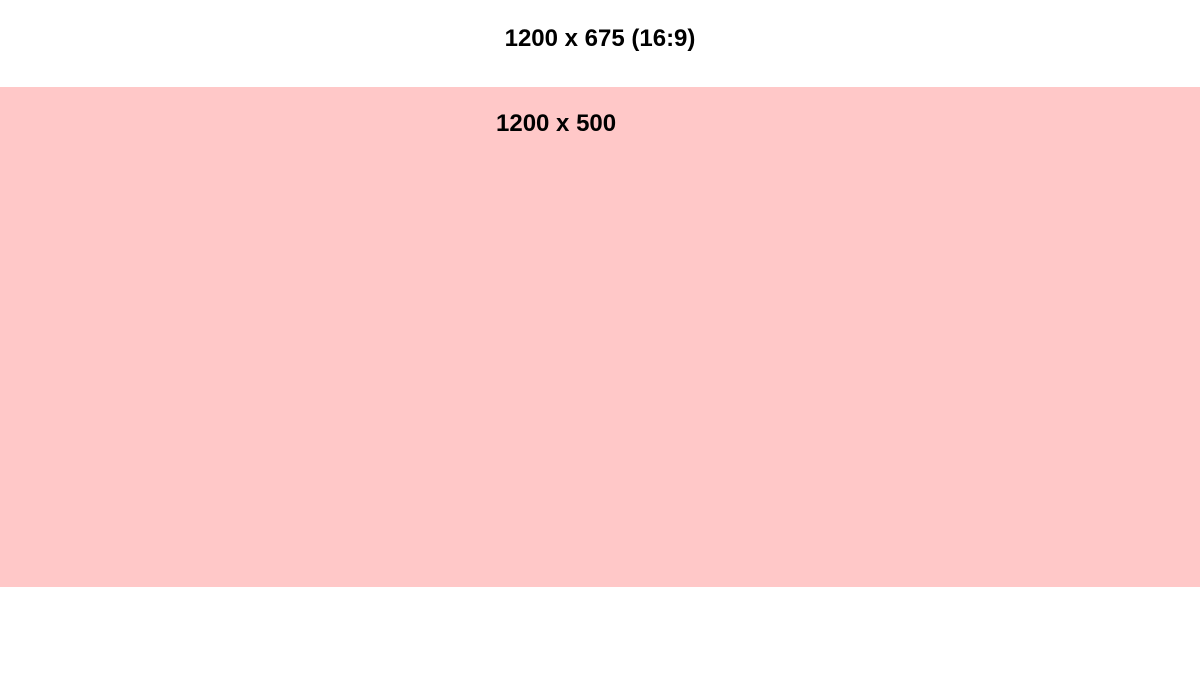 This screenshot has height=675, width=1200. Describe the element at coordinates (556, 123) in the screenshot. I see `inner-dimension-label: 1200 x 500` at that location.